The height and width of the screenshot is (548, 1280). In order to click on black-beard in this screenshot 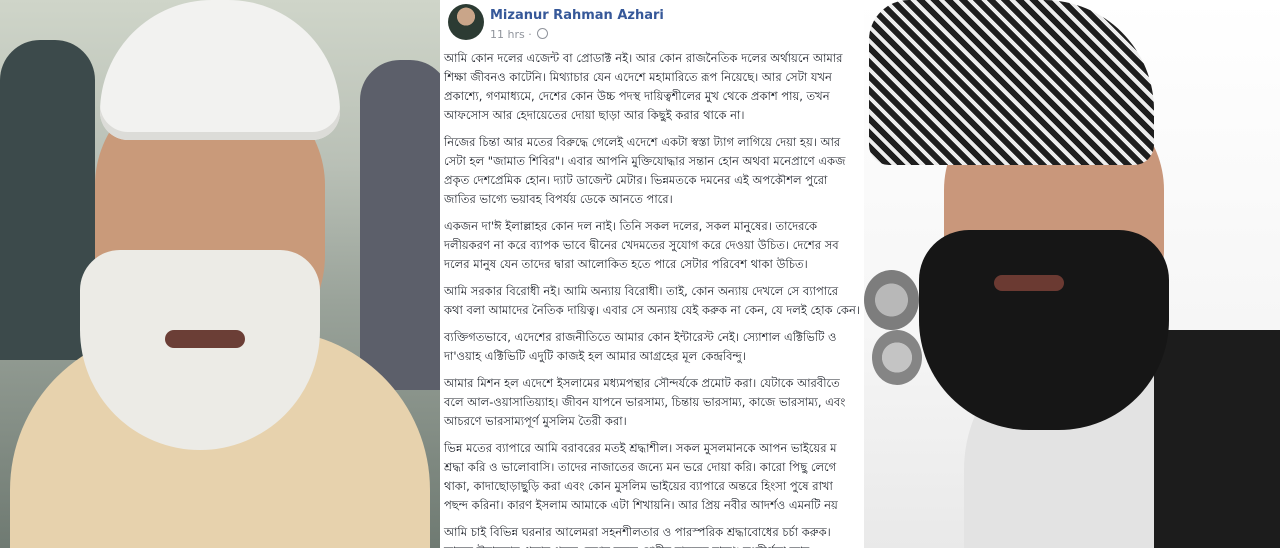, I will do `click(1044, 330)`.